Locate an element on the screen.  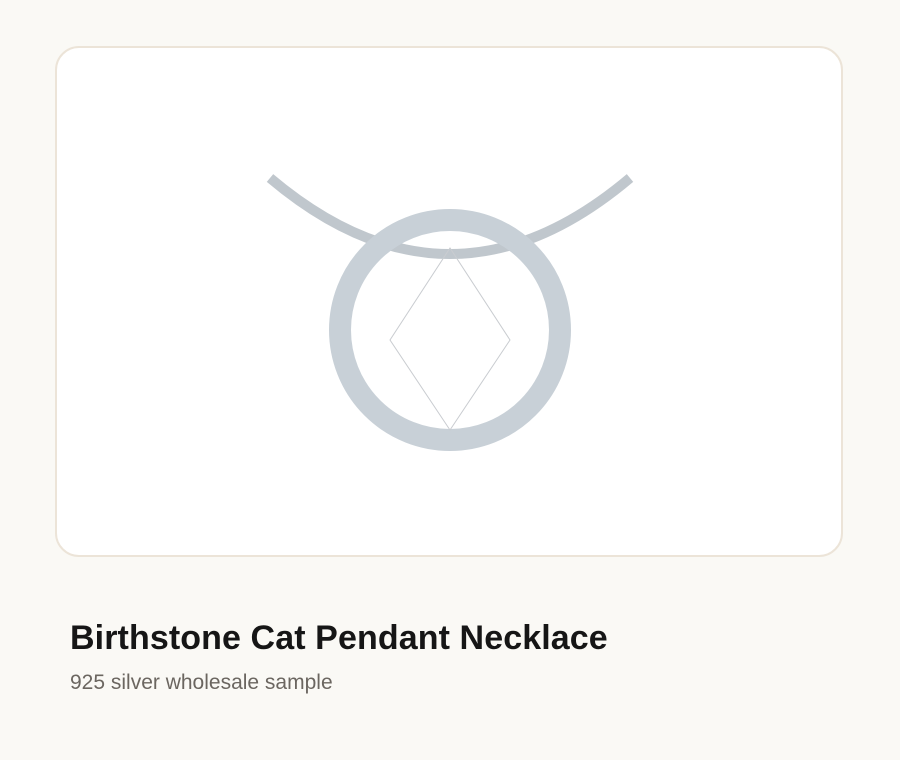
product-title: Birthstone Cat Pendant Necklace is located at coordinates (339, 638).